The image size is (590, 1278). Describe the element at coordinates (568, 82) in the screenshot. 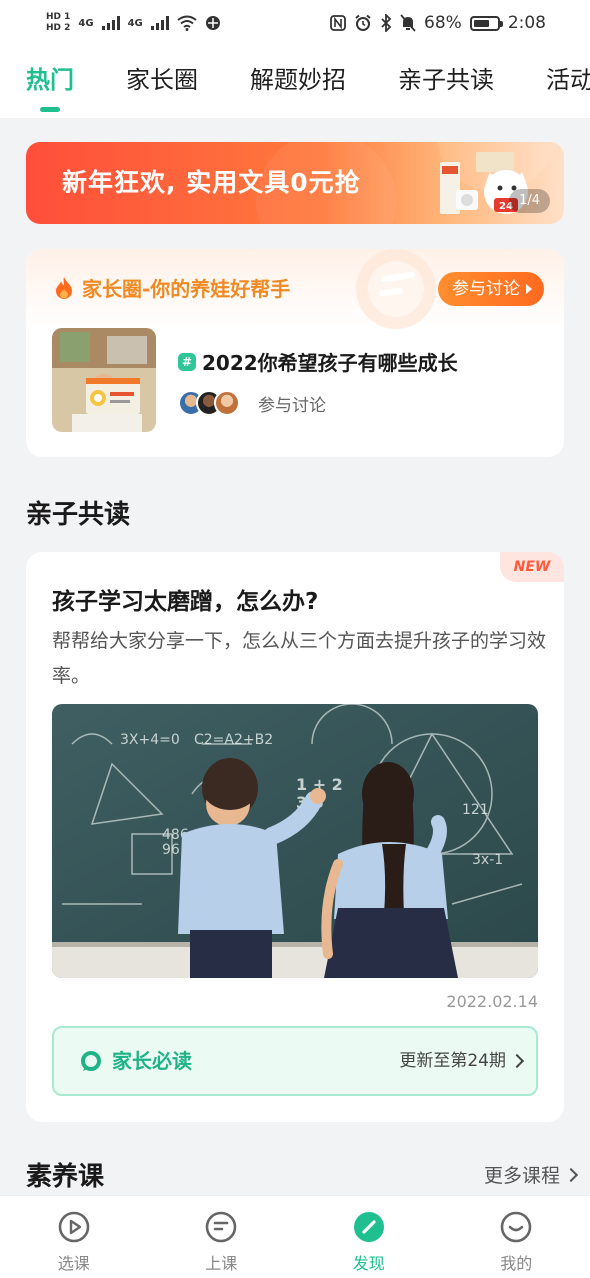

I see `tab-activities: 活动` at that location.